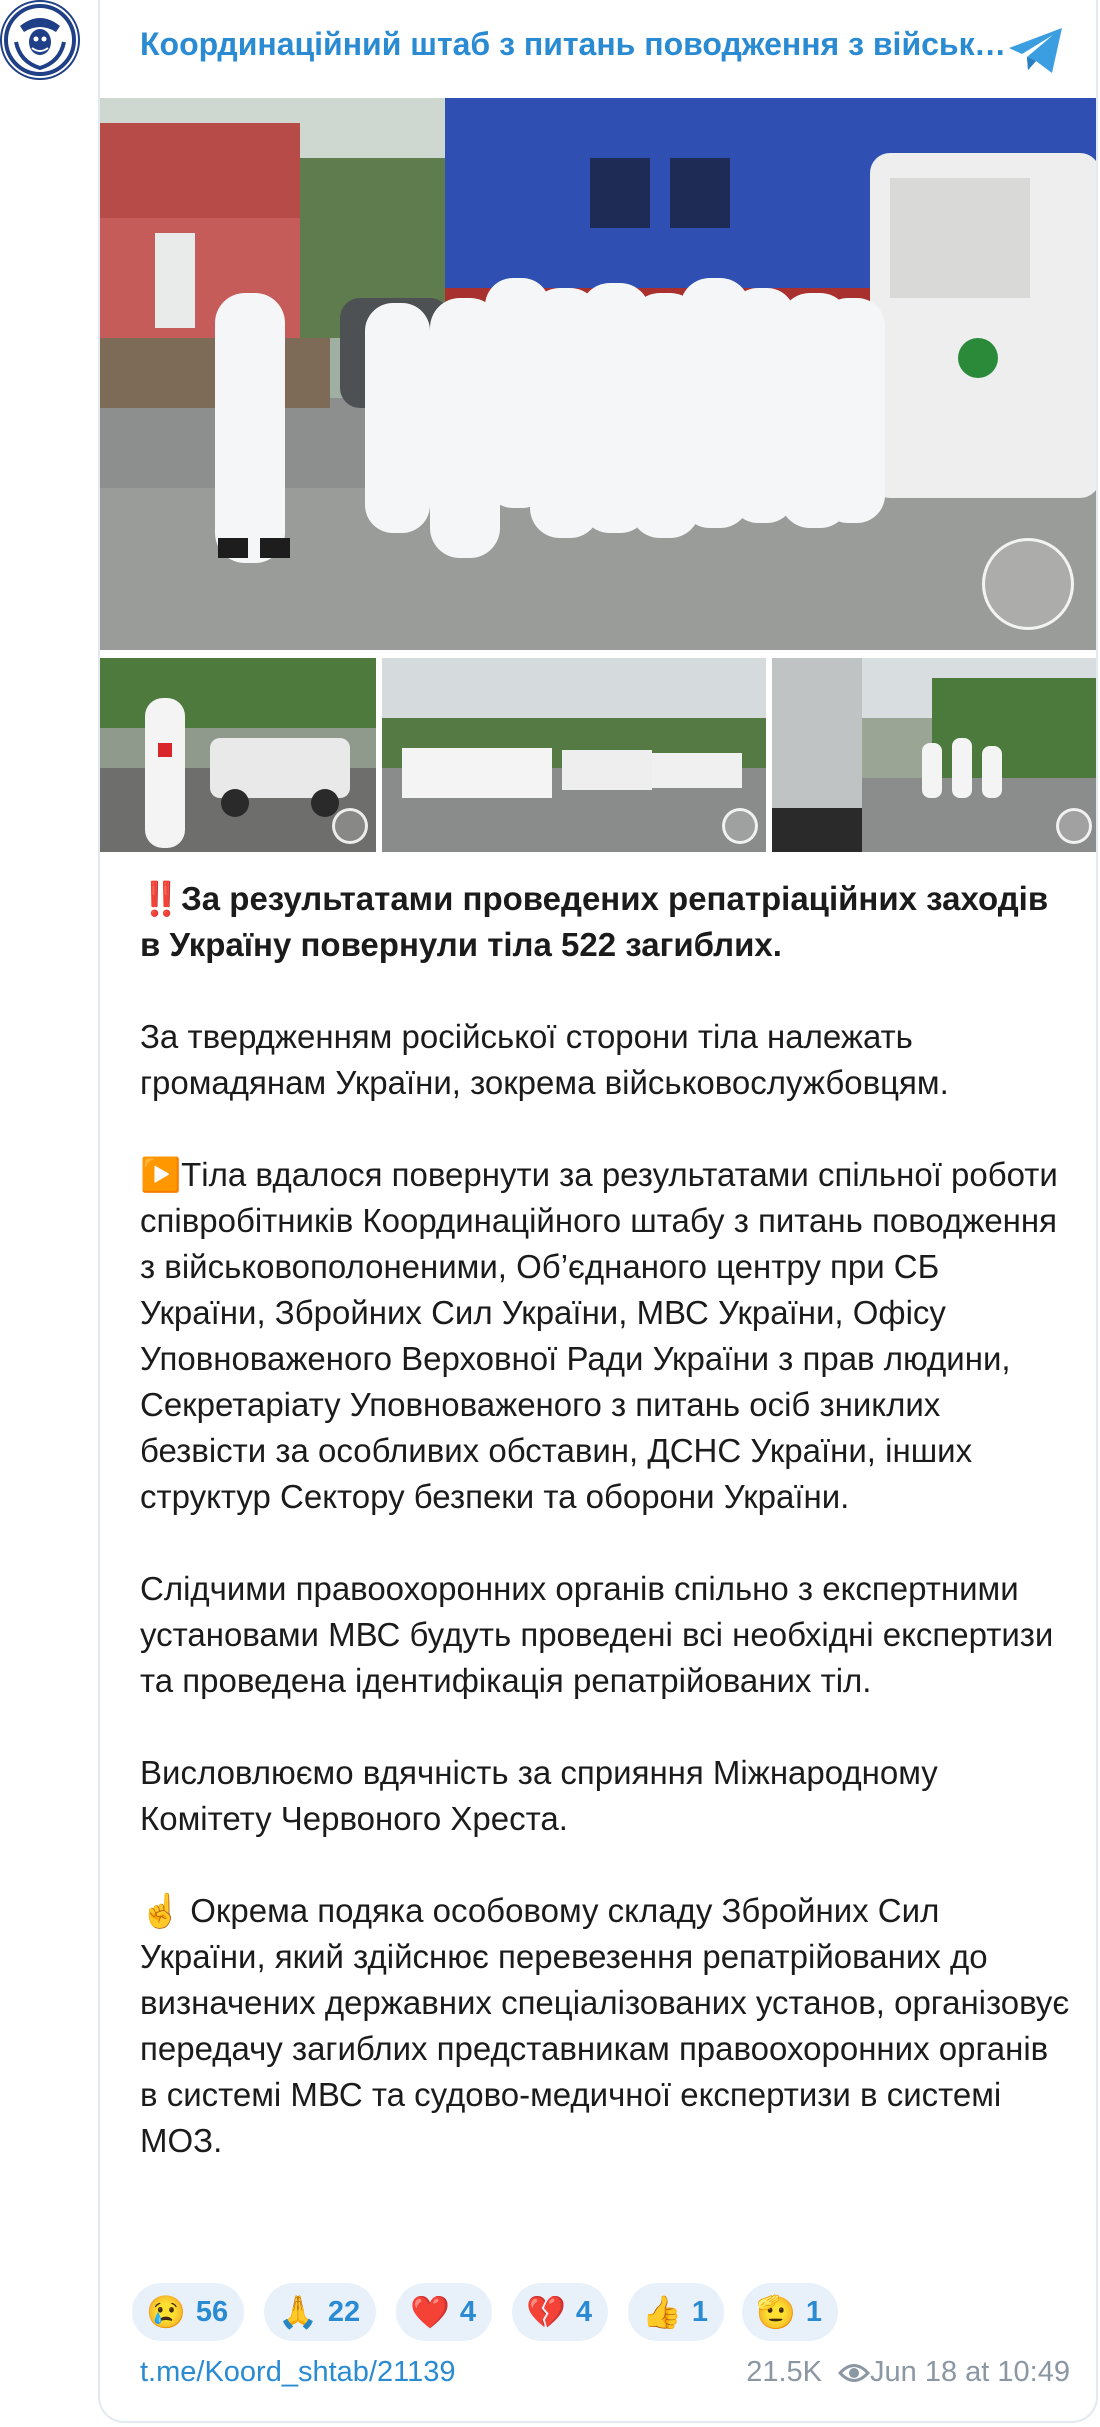 The height and width of the screenshot is (2427, 1100). I want to click on pointing-up-icon: ☝️, so click(161, 1910).